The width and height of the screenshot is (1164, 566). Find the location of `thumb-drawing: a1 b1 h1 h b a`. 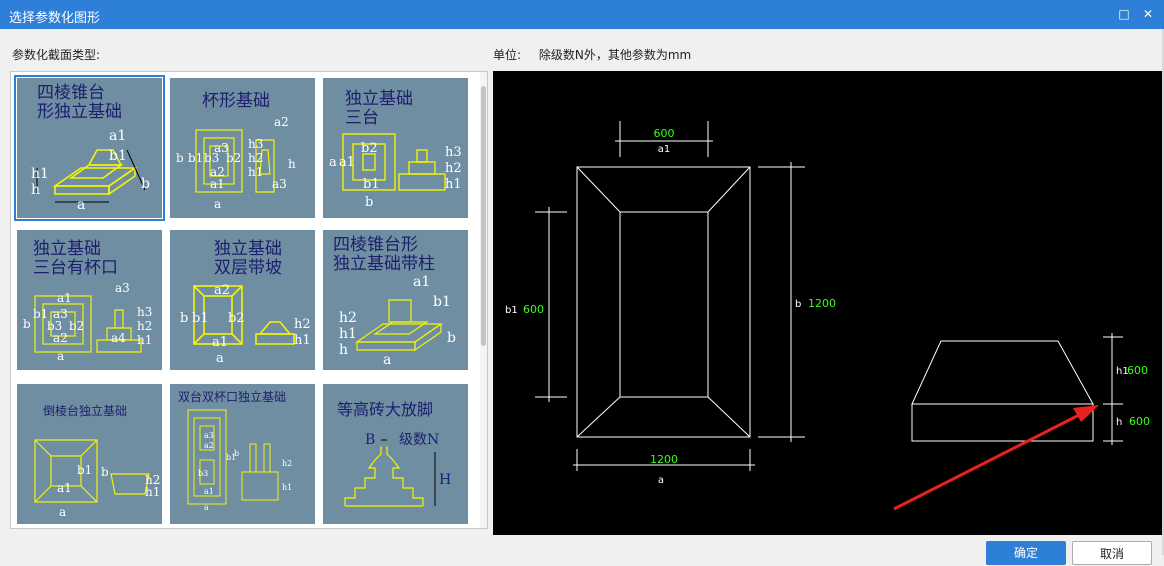

thumb-drawing: a1 b1 h1 h b a is located at coordinates (90, 170).